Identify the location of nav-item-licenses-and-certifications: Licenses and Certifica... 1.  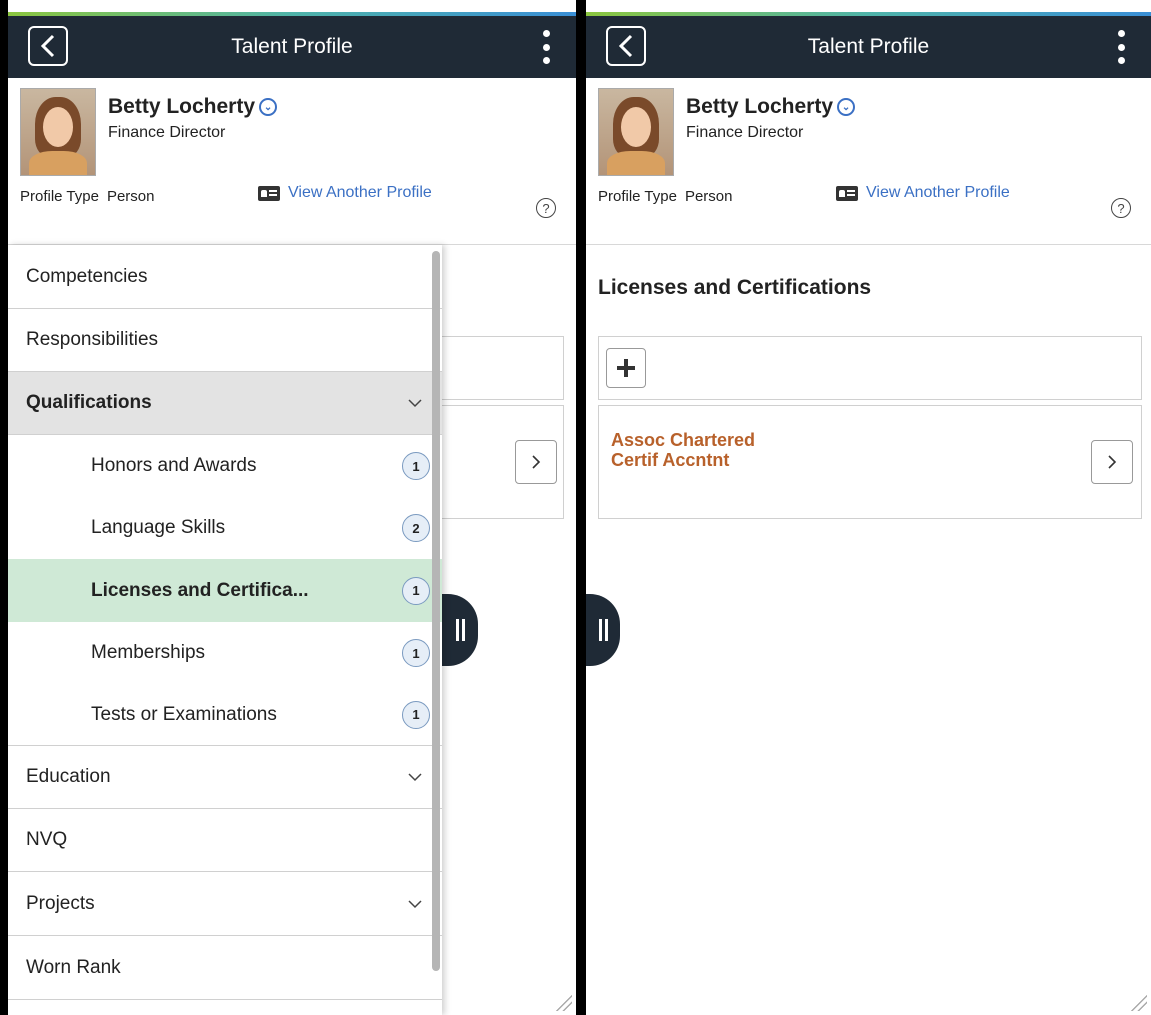
(225, 590).